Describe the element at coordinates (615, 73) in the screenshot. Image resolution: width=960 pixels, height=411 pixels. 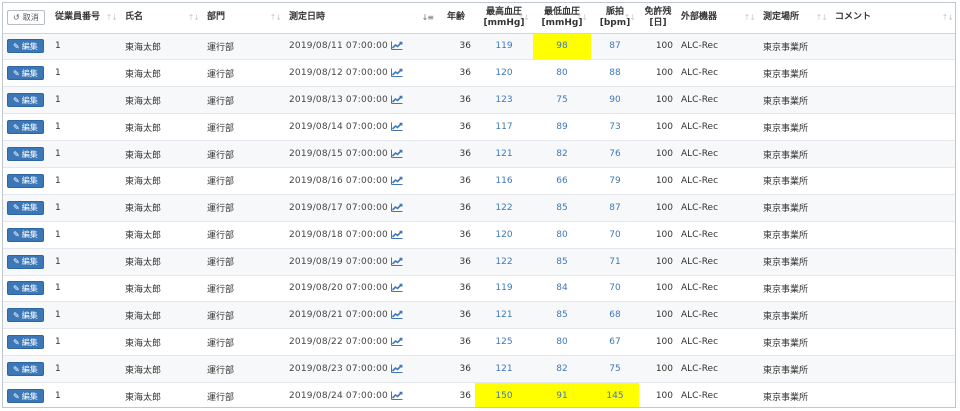
I see `pulse-cell: 88` at that location.